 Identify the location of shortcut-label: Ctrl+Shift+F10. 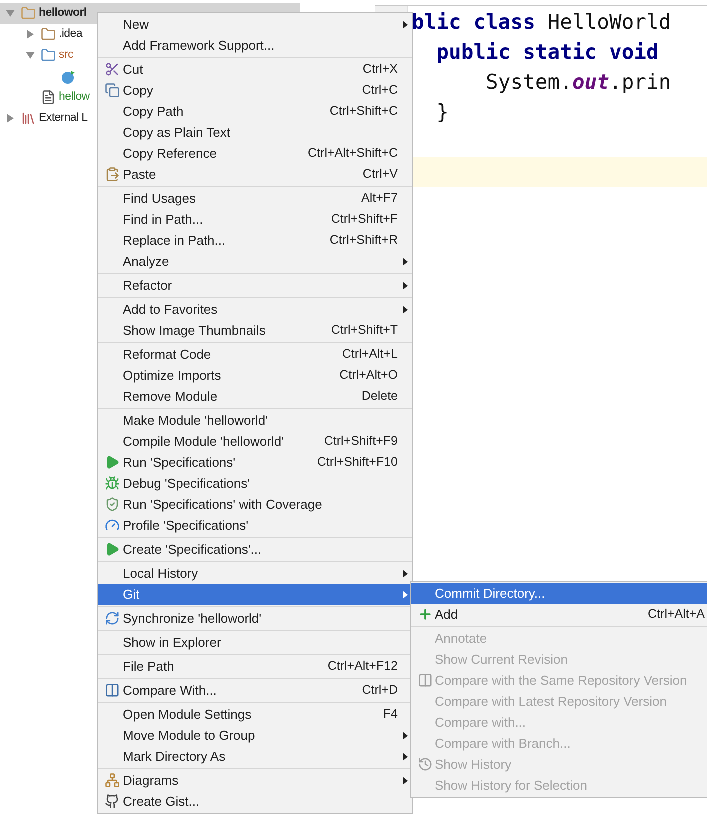
(357, 463).